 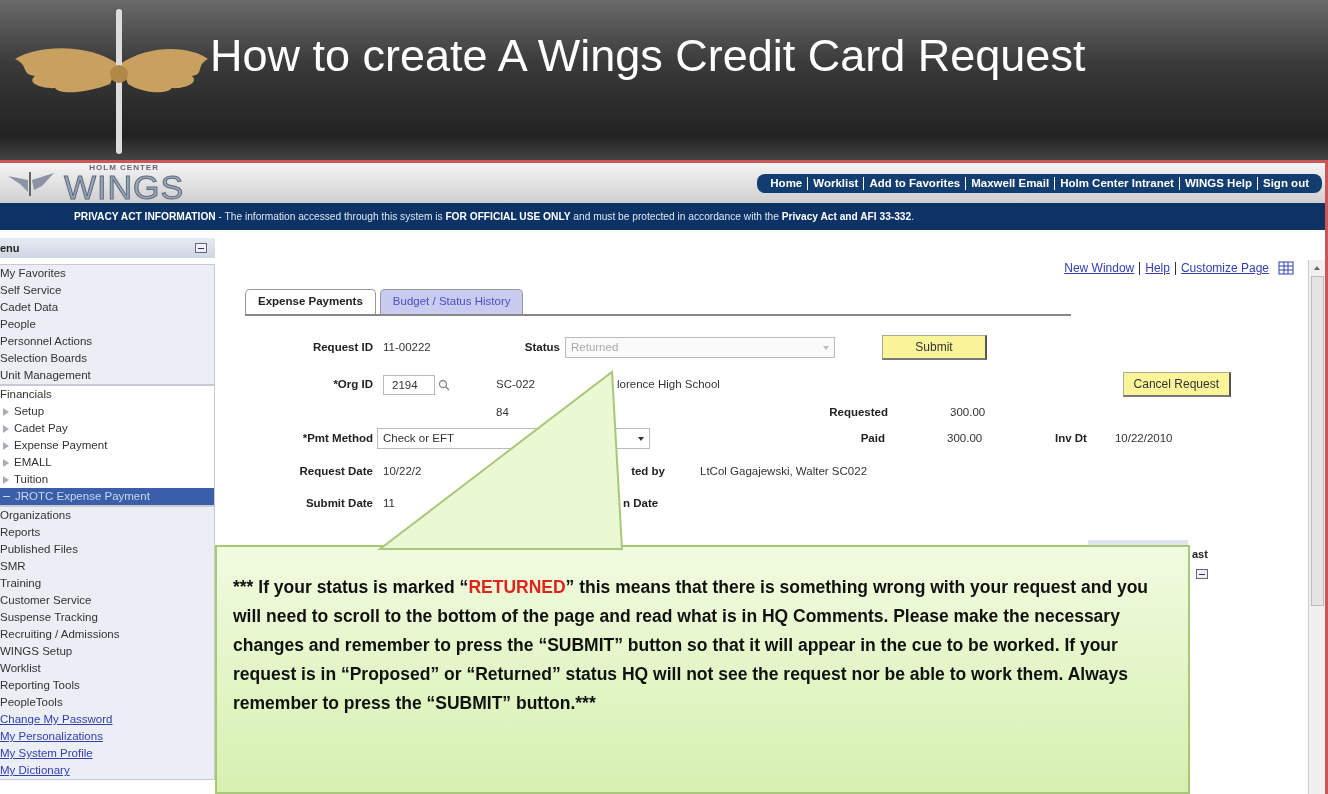 What do you see at coordinates (914, 183) in the screenshot?
I see `nav-link: Add to Favorites` at bounding box center [914, 183].